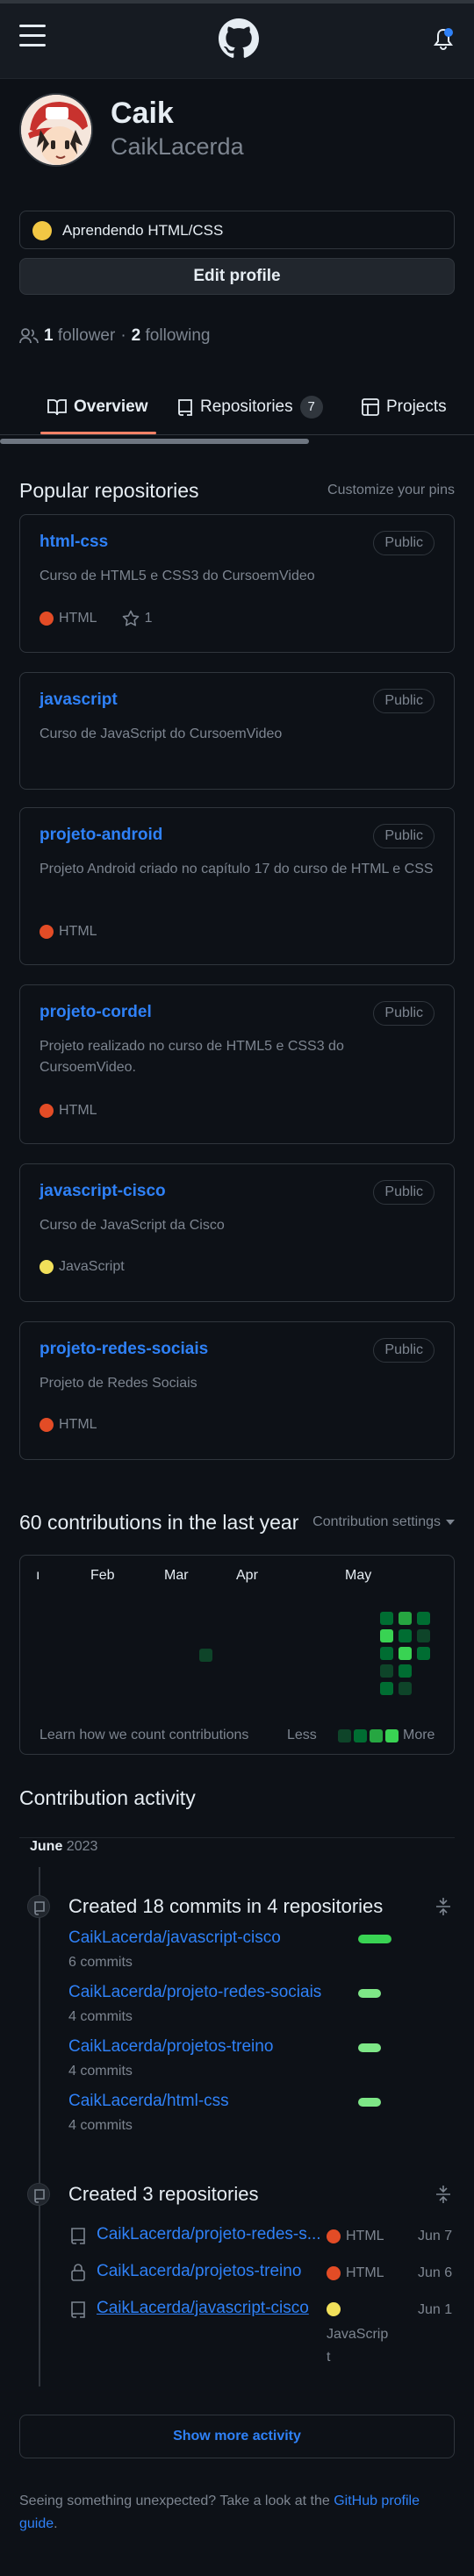 The height and width of the screenshot is (2576, 474). Describe the element at coordinates (170, 2047) in the screenshot. I see `commit-repo-link: CaikLacerda/projetos-treino` at that location.